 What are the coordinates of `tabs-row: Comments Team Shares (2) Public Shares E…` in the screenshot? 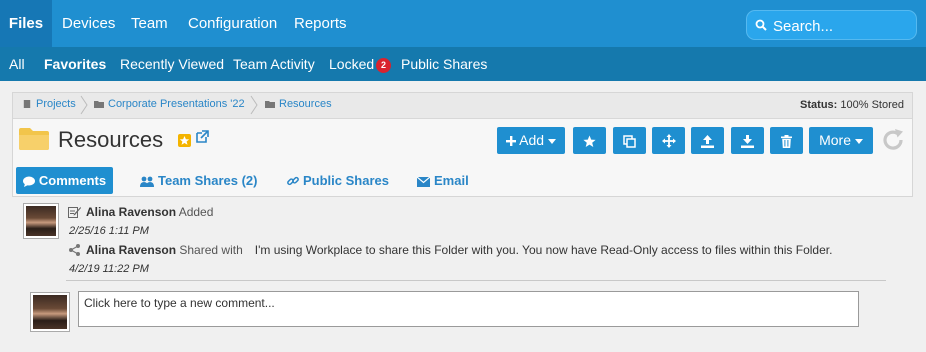 It's located at (462, 180).